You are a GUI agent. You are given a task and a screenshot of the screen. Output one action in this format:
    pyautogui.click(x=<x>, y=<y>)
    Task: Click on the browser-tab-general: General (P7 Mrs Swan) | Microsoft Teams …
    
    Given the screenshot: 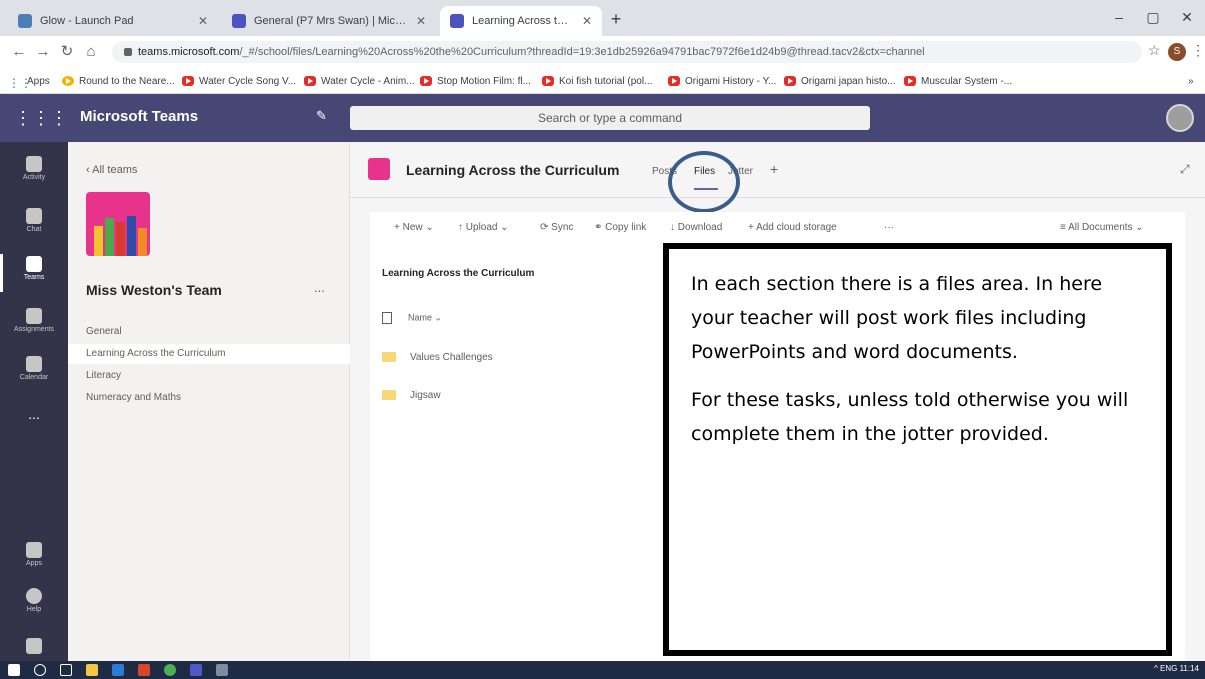 What is the action you would take?
    pyautogui.click(x=329, y=21)
    